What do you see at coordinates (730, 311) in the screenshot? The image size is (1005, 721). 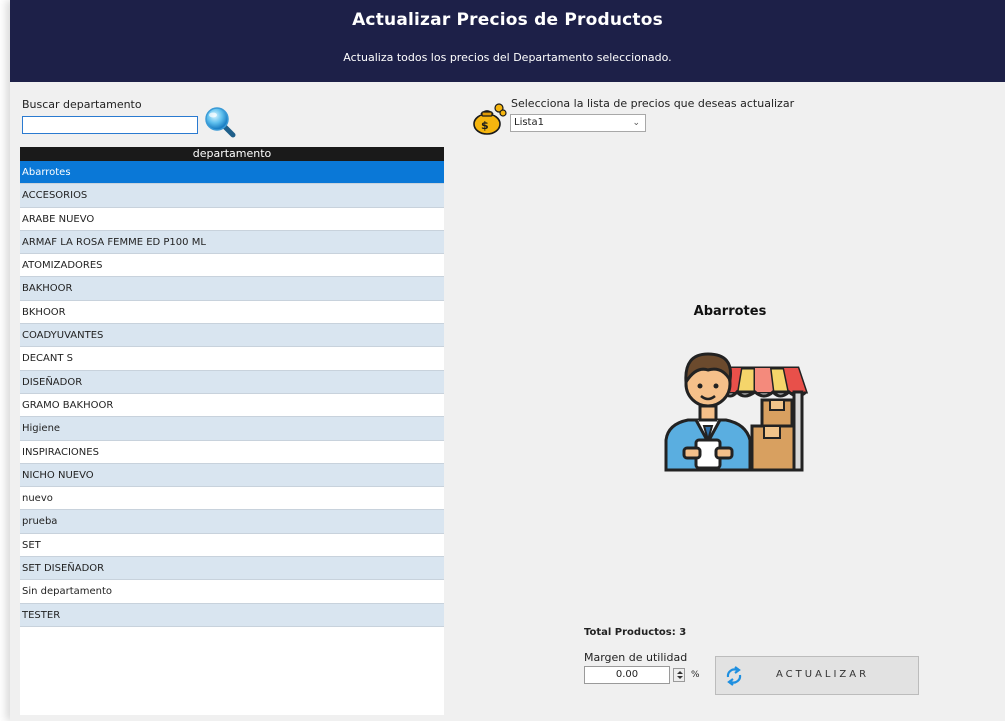 I see `selected-department-name: Abarrotes` at bounding box center [730, 311].